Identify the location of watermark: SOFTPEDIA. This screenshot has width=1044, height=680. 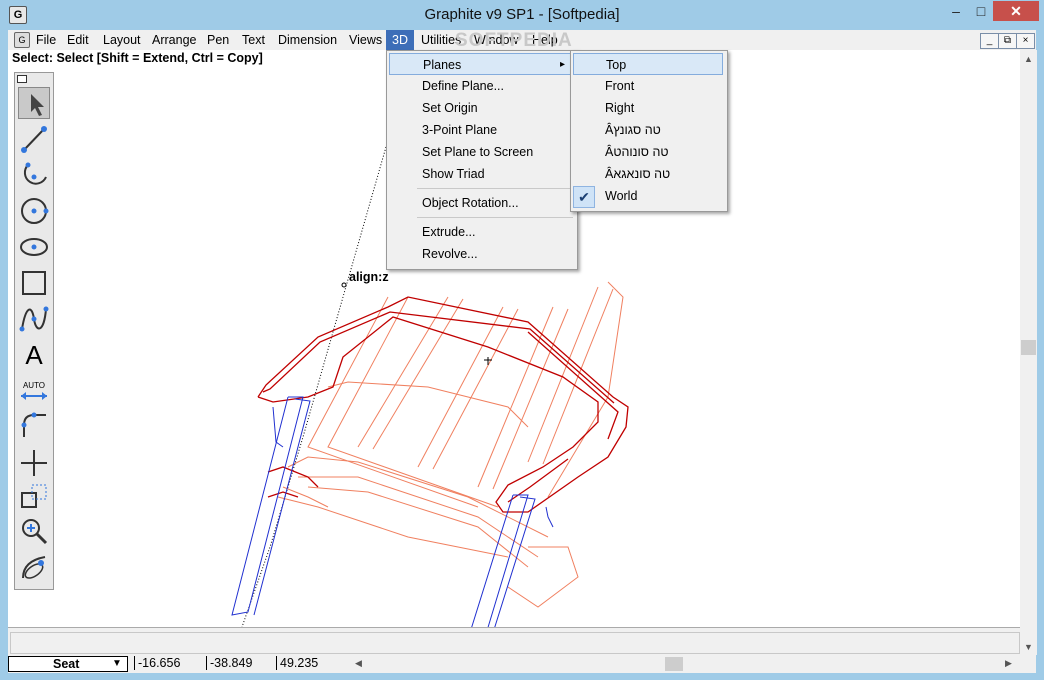
(514, 40).